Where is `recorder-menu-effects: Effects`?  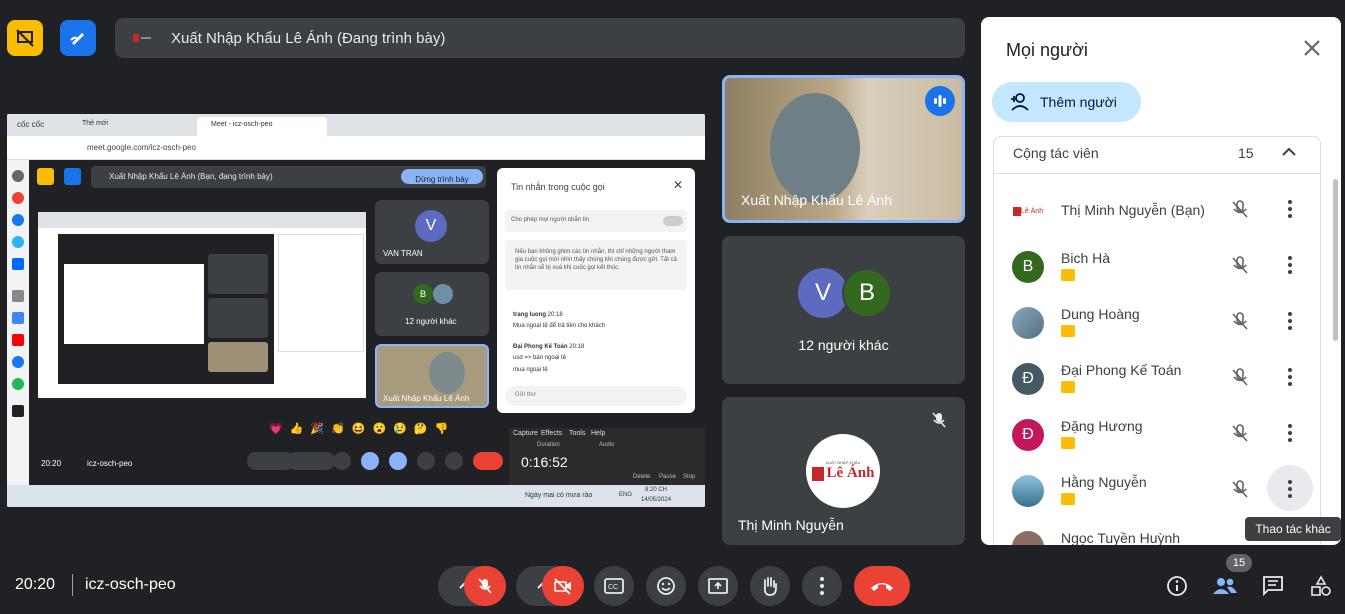
recorder-menu-effects: Effects is located at coordinates (551, 433).